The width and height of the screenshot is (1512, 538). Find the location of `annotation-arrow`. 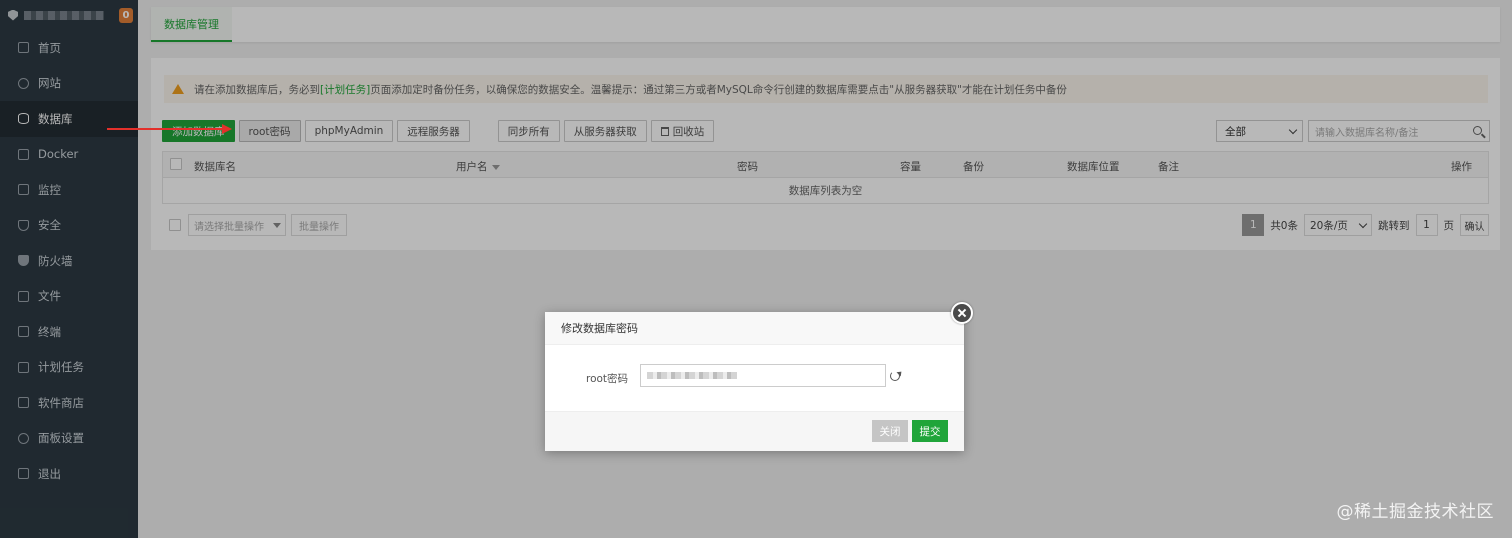

annotation-arrow is located at coordinates (169, 129).